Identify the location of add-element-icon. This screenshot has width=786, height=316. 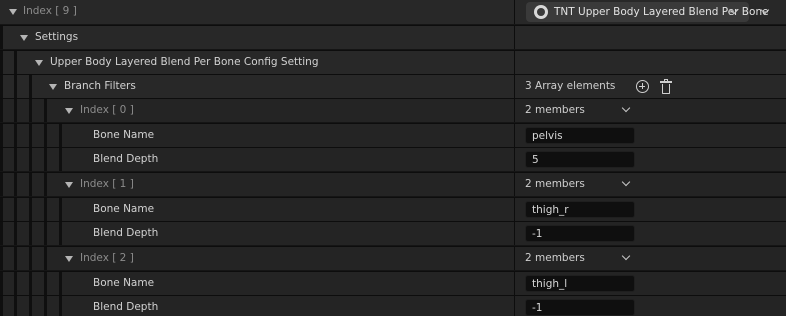
(642, 86).